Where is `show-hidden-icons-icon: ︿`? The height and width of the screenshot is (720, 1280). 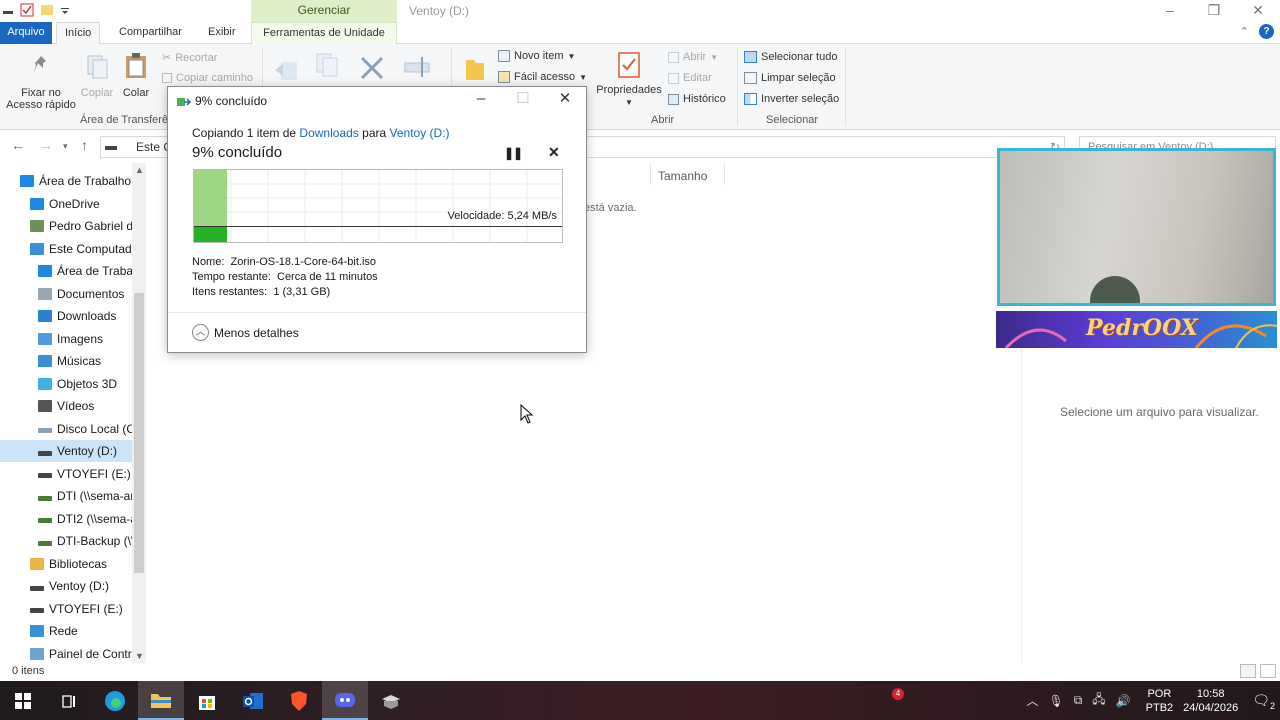 show-hidden-icons-icon: ︿ is located at coordinates (1032, 700).